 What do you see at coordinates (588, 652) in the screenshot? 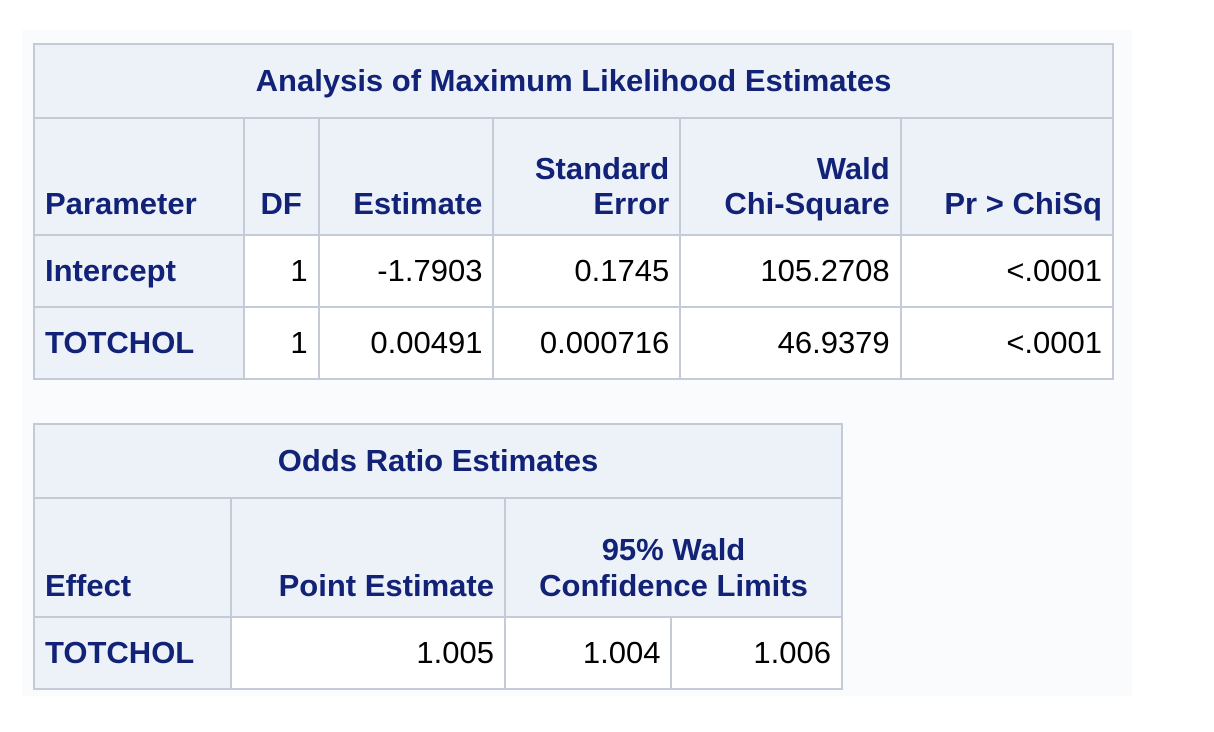
I see `cell-lower-limit: 1.004` at bounding box center [588, 652].